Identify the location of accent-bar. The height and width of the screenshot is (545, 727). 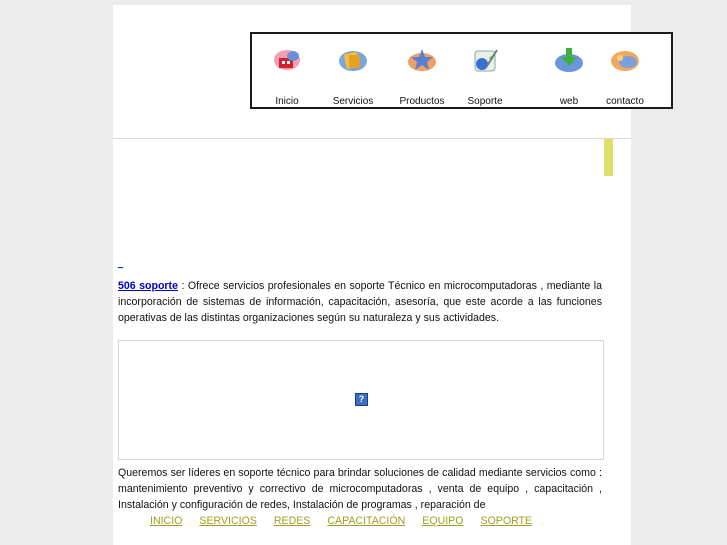
(608, 157).